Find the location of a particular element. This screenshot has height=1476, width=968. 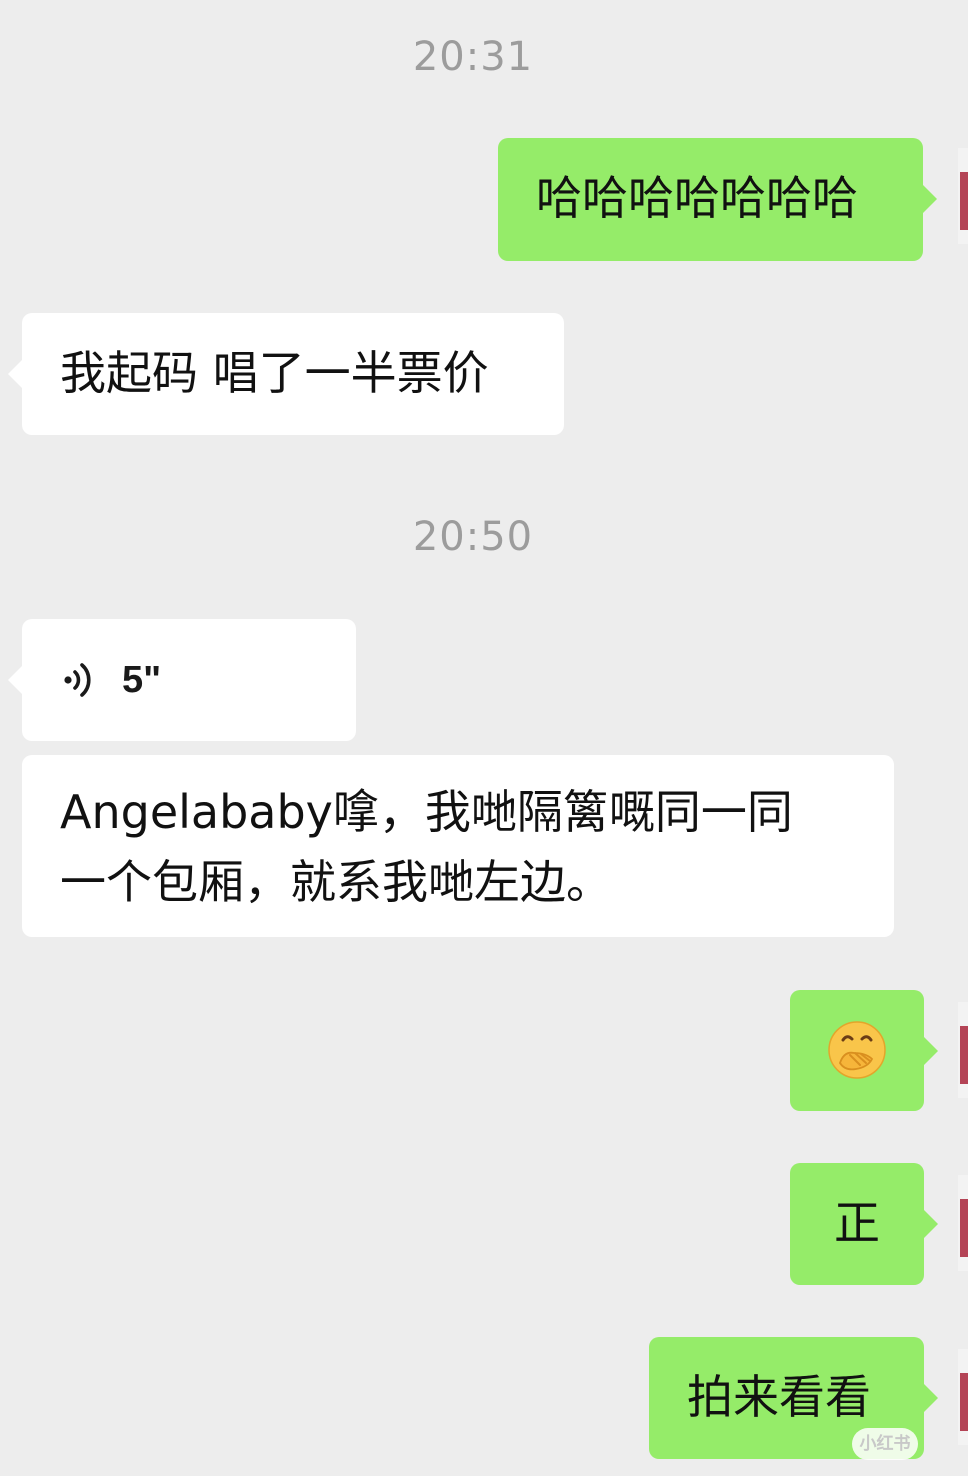

message-bubble-outgoing: 哈哈哈哈哈哈哈 is located at coordinates (717, 199).